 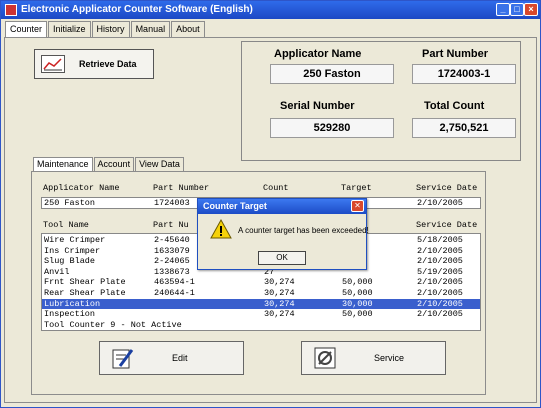 I want to click on service-button: Service, so click(x=373, y=358).